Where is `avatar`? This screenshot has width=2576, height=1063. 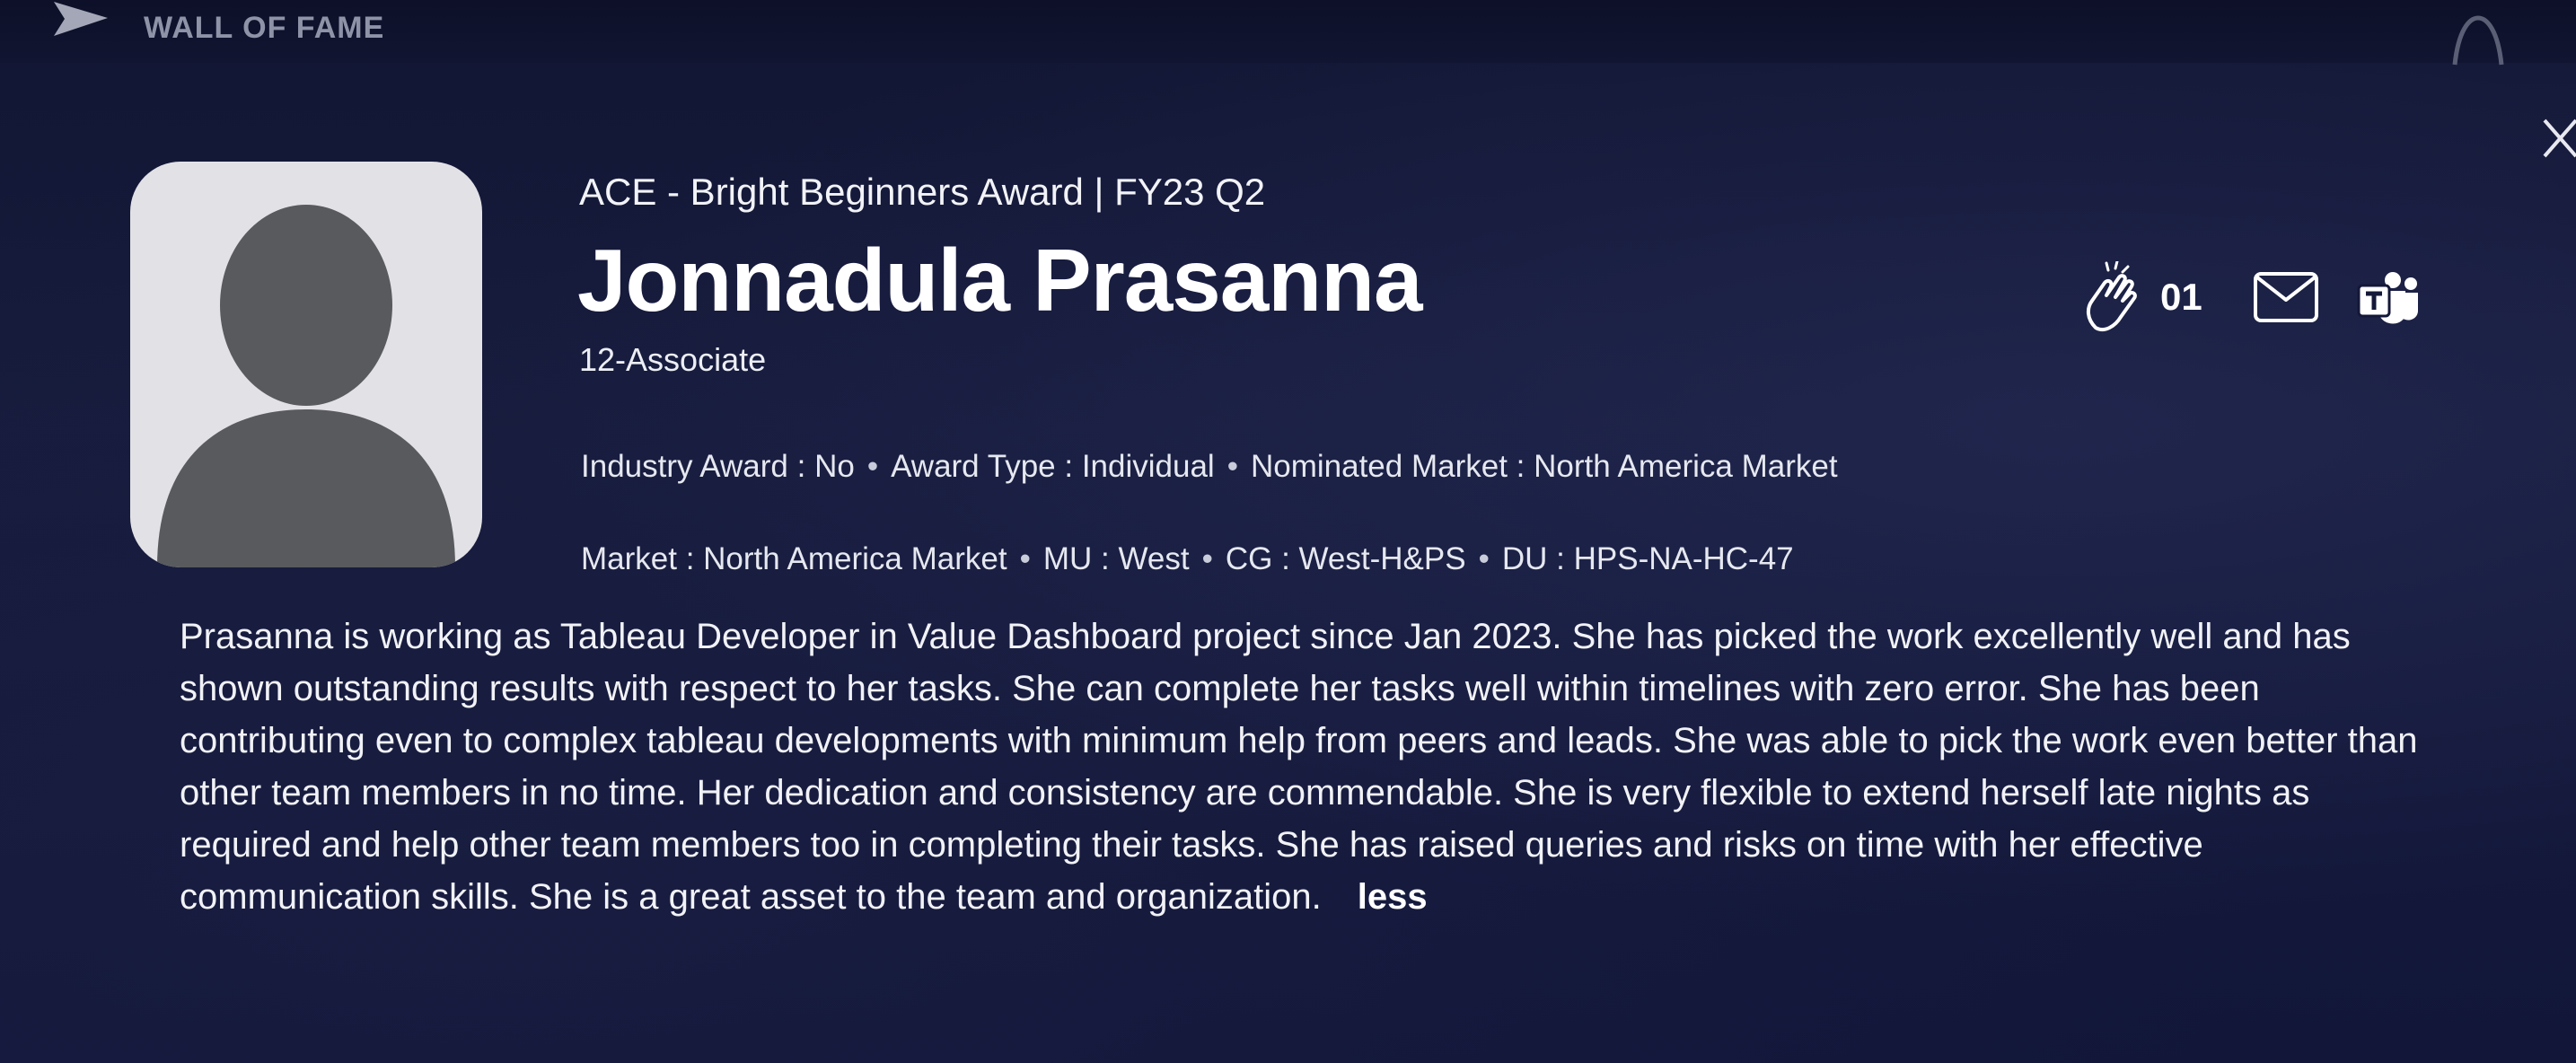
avatar is located at coordinates (306, 364).